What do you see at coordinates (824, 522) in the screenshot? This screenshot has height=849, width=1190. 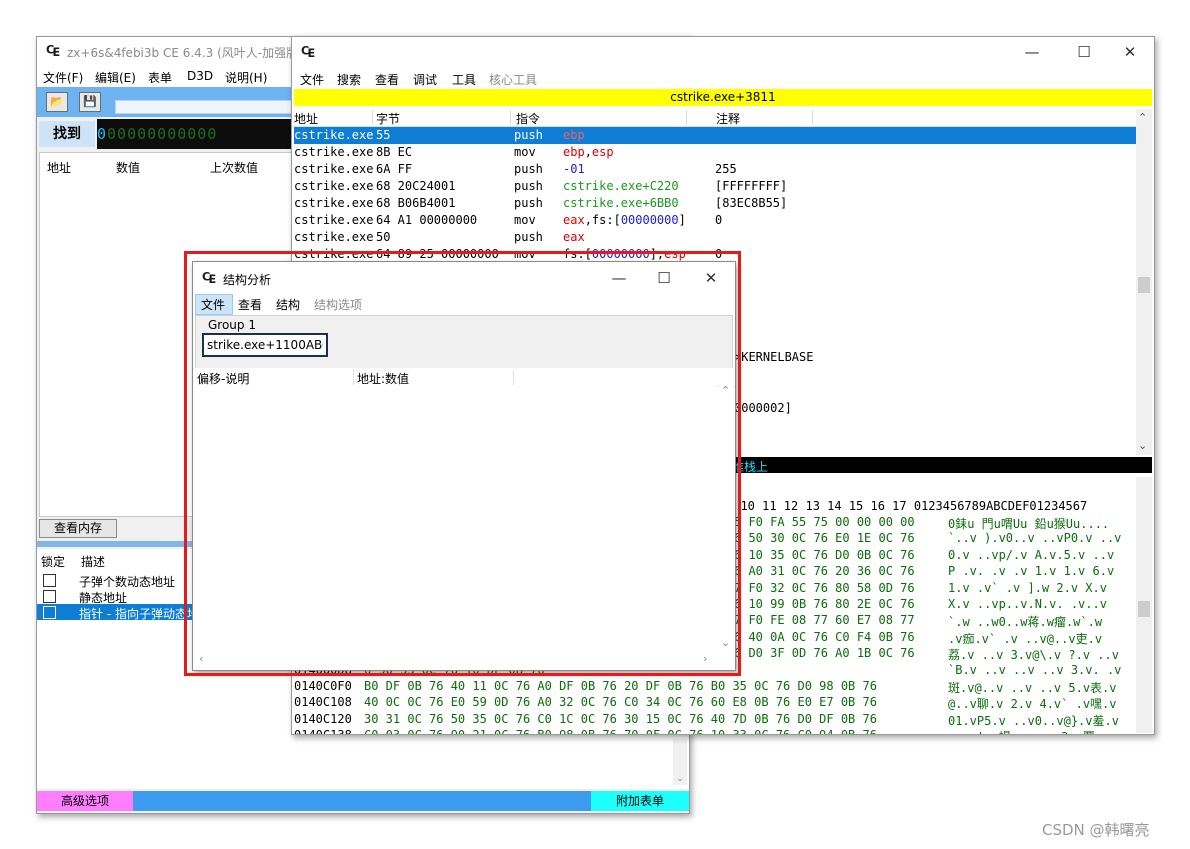 I see `hex-bytes: 5 F0 FA 55 75 00 00 00 00` at bounding box center [824, 522].